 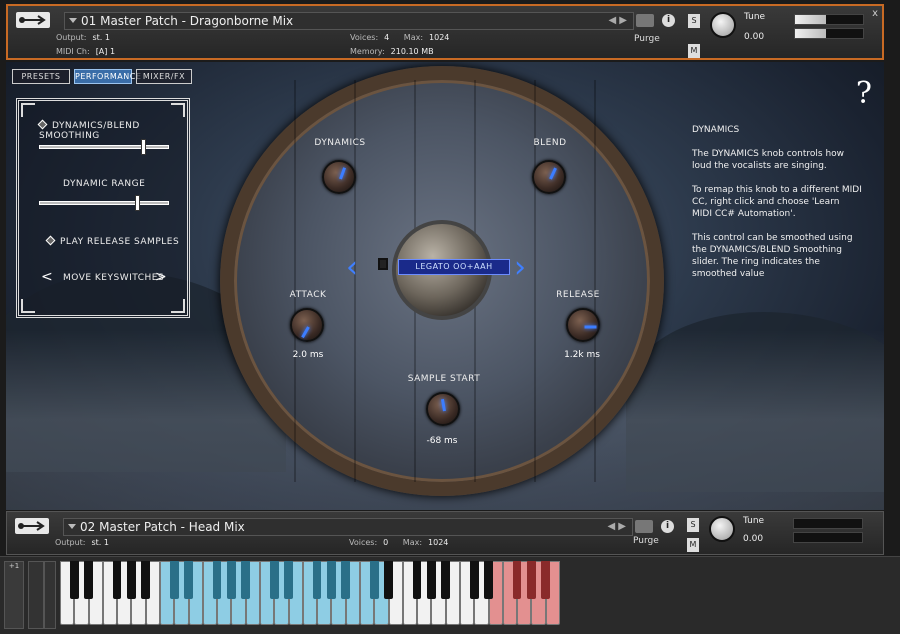 I want to click on keyswitch-prev-button: <, so click(x=47, y=277).